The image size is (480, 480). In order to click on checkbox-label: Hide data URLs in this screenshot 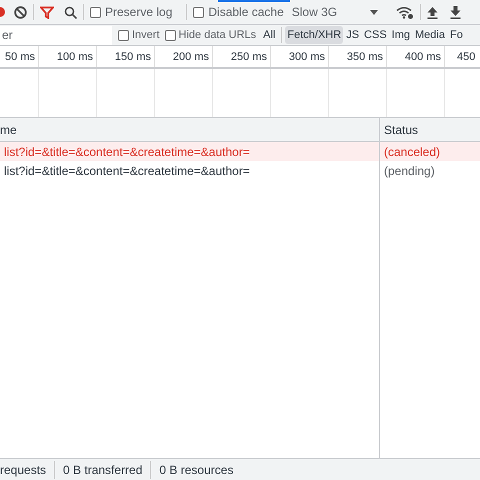, I will do `click(217, 35)`.